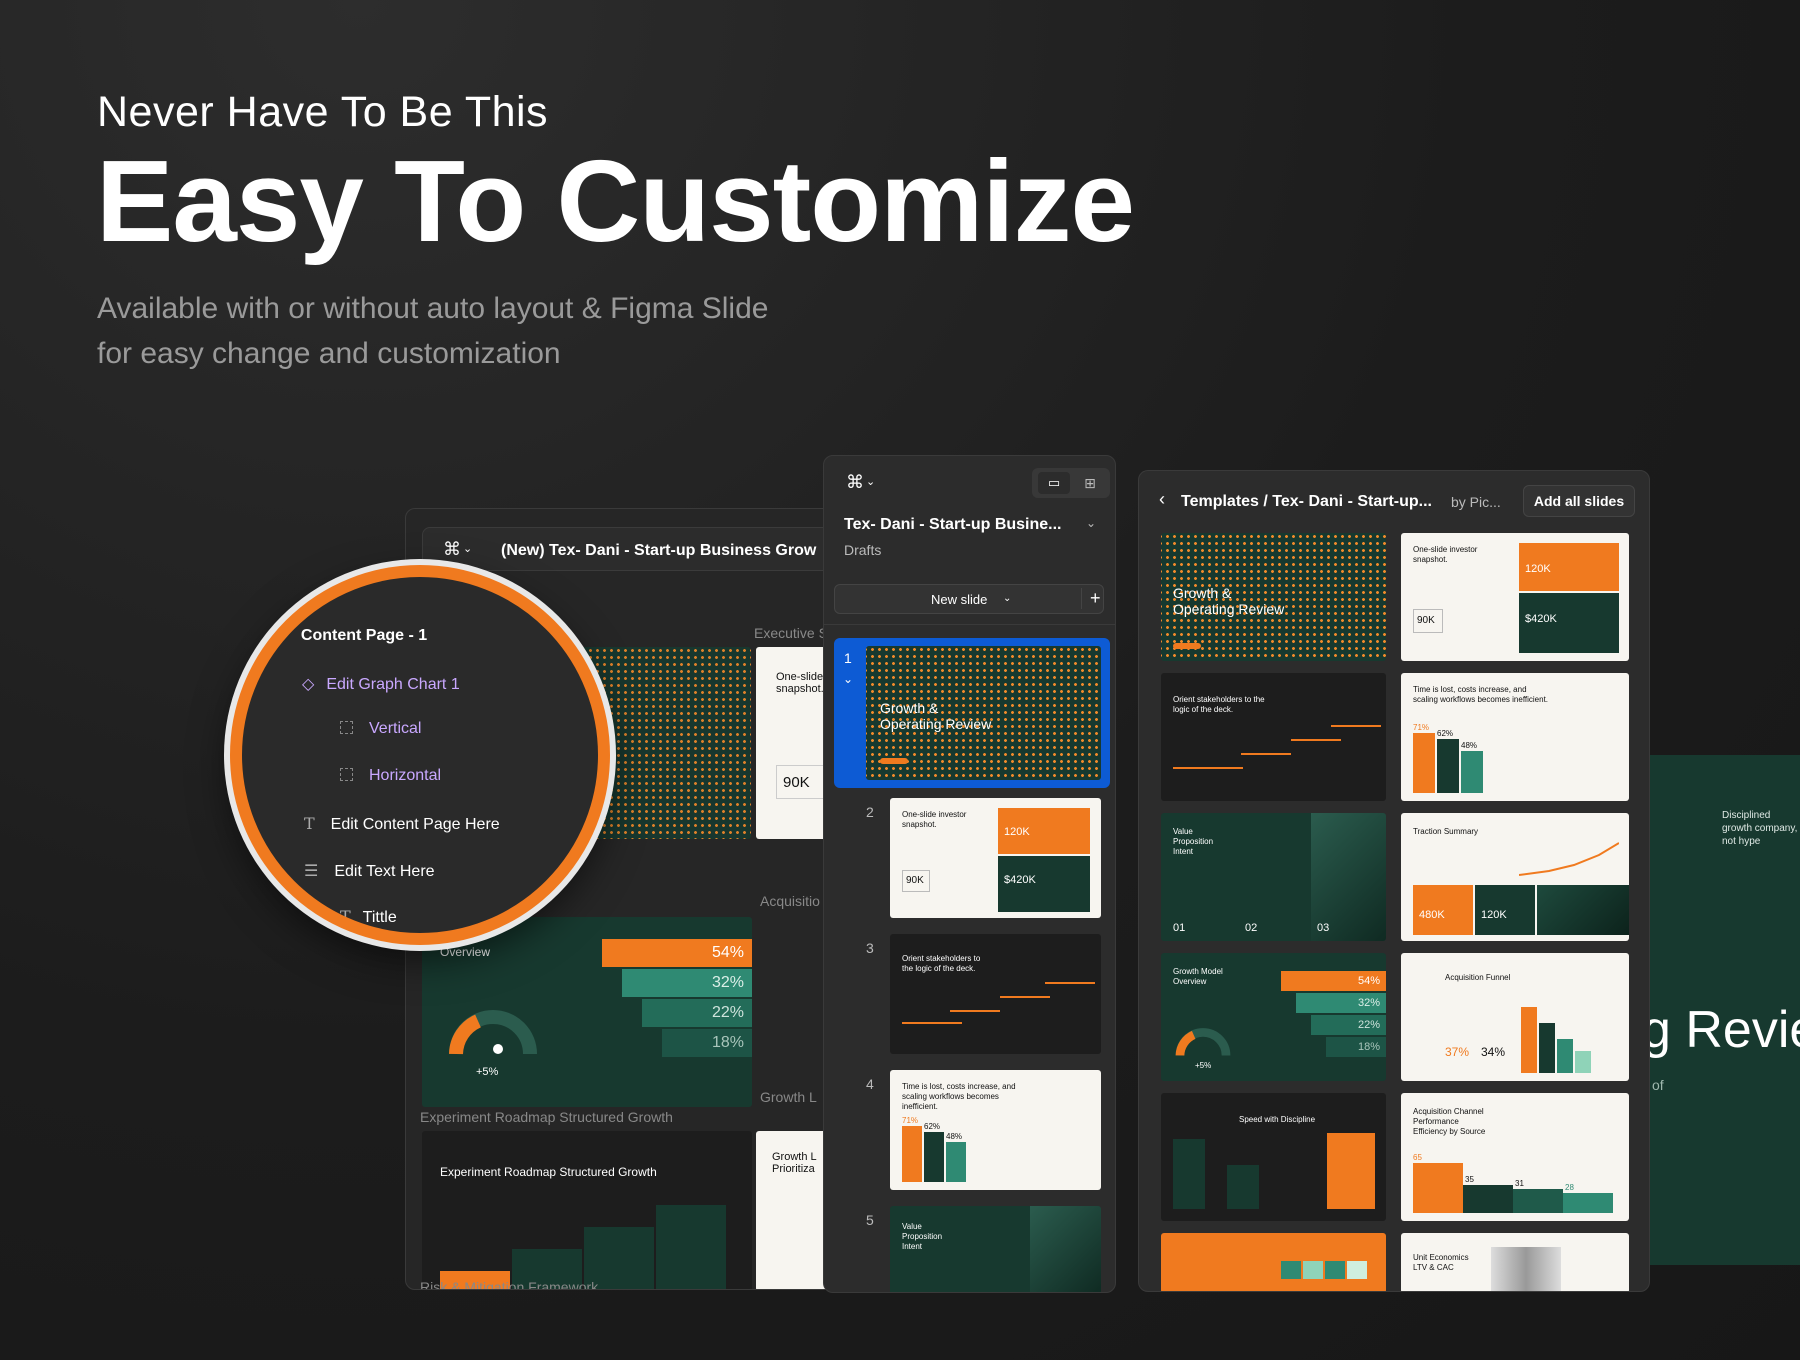  What do you see at coordinates (863, 550) in the screenshot?
I see `file-location: Drafts` at bounding box center [863, 550].